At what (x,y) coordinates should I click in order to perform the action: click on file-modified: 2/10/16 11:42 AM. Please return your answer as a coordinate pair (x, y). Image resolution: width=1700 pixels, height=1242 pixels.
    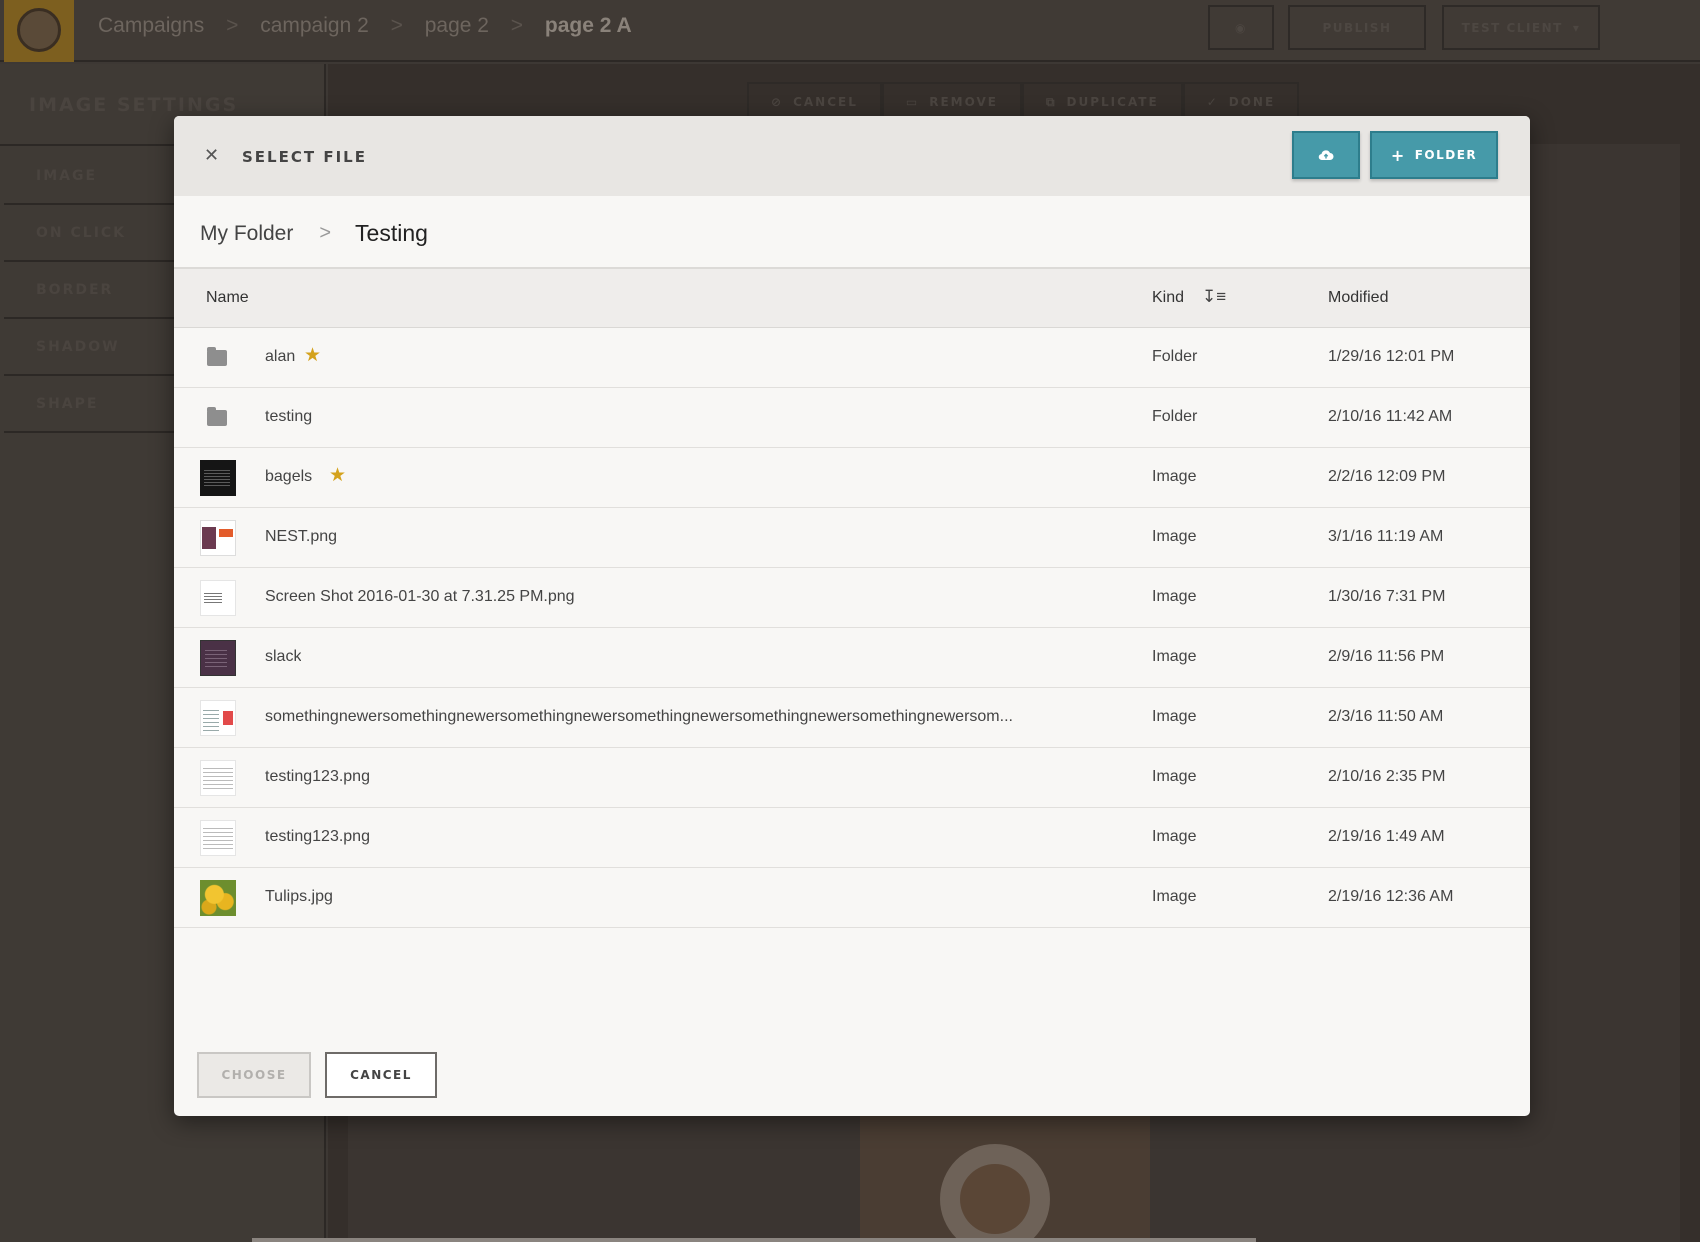
    Looking at the image, I should click on (1390, 416).